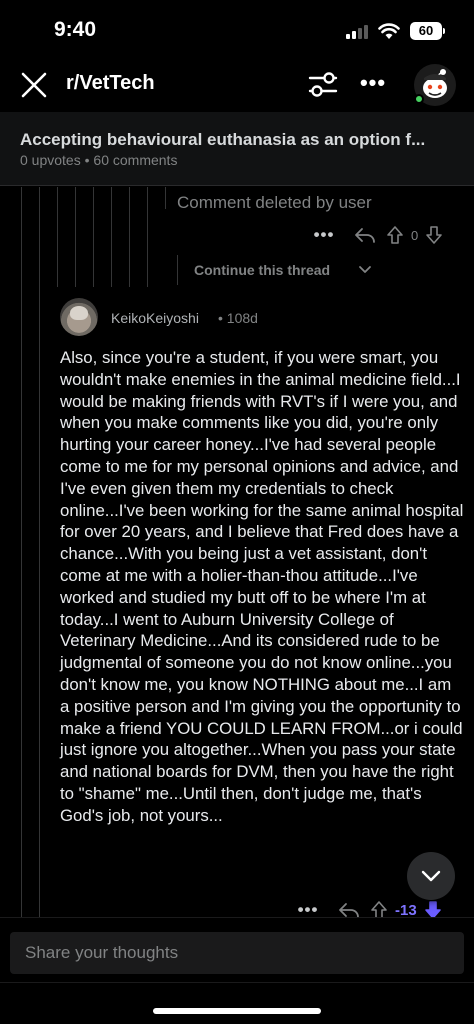 Image resolution: width=474 pixels, height=1024 pixels. Describe the element at coordinates (50, 160) in the screenshot. I see `upvote-count: 0 upvotes` at that location.